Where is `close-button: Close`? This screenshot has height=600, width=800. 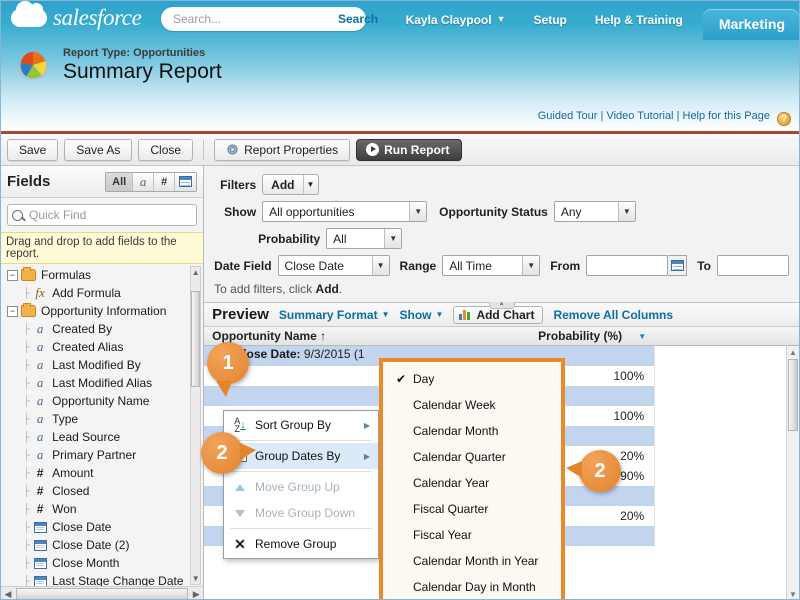 close-button: Close is located at coordinates (166, 149).